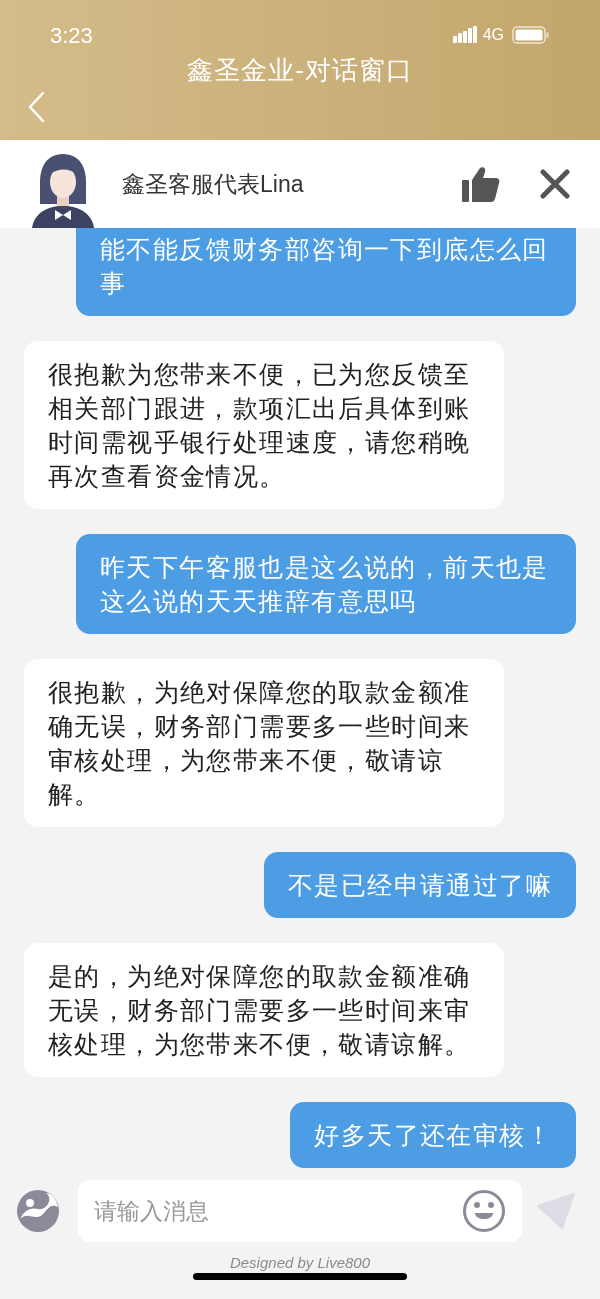 This screenshot has height=1299, width=600. Describe the element at coordinates (433, 1135) in the screenshot. I see `sent-message: 好多天了还在审核！` at that location.